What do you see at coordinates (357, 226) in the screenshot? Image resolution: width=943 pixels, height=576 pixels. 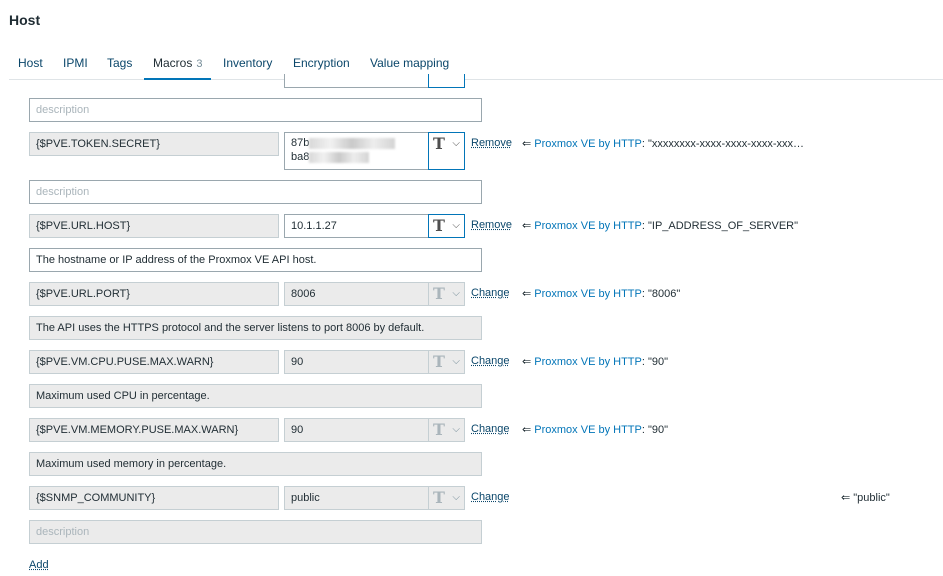 I see `macro-value-field: 10.1.1.27` at bounding box center [357, 226].